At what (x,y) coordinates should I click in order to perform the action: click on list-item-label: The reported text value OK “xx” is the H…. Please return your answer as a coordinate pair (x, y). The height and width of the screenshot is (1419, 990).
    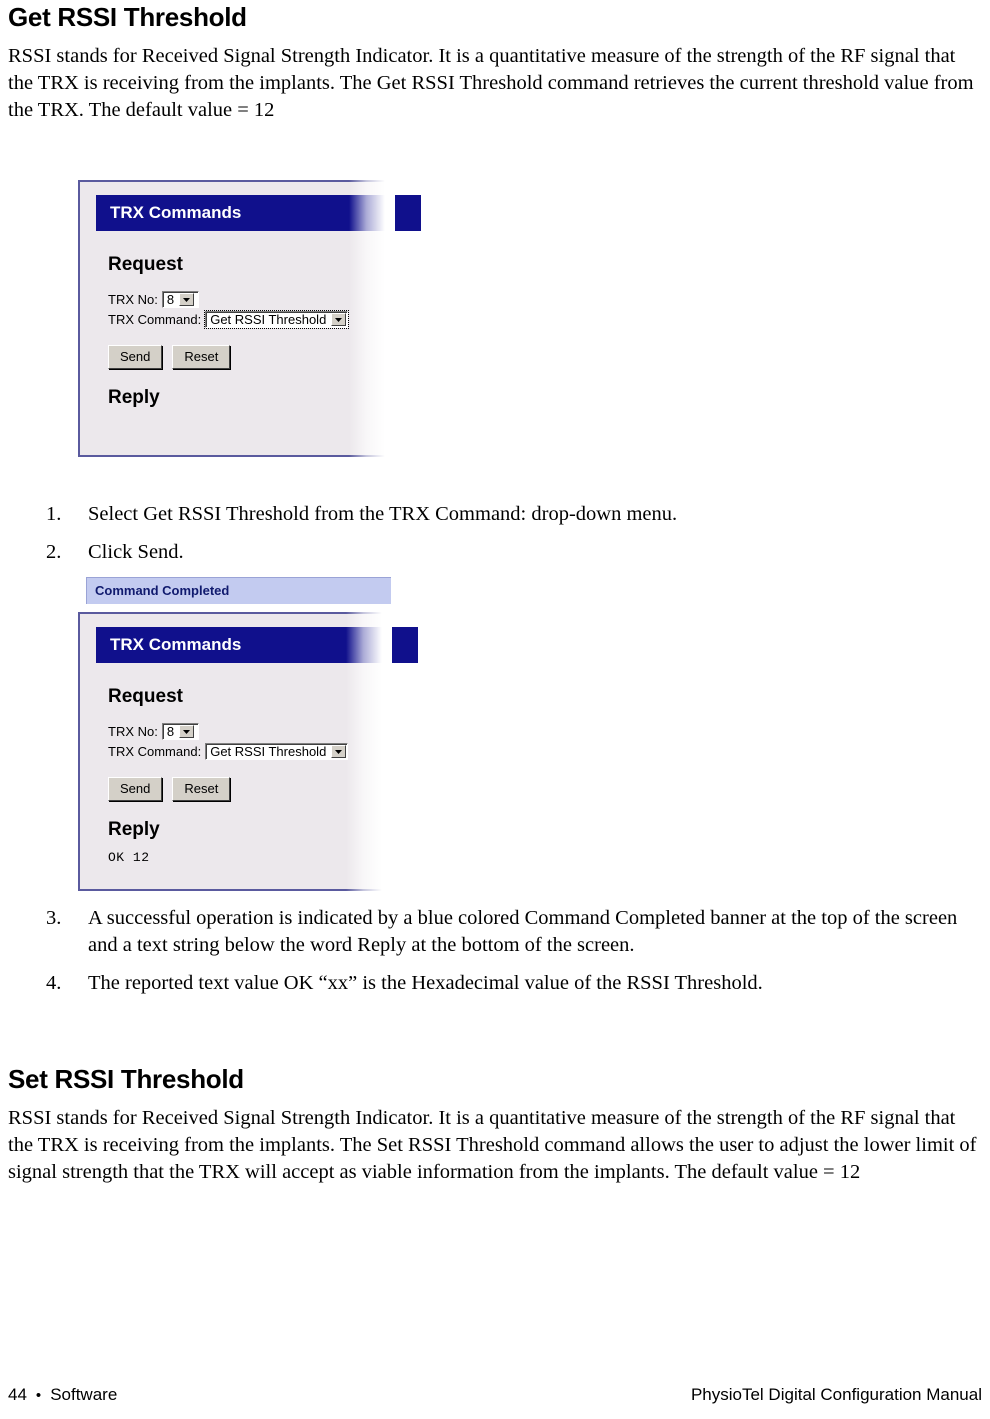
    Looking at the image, I should click on (425, 983).